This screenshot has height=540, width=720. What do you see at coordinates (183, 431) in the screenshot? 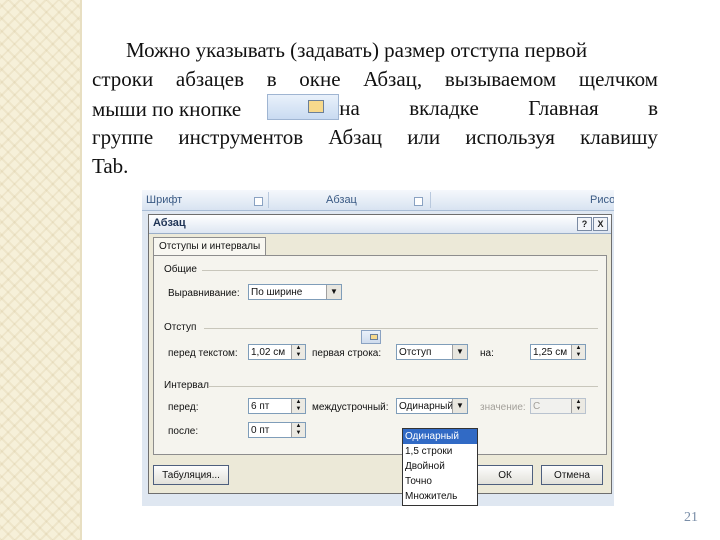
I see `spacing-after-label: после:` at bounding box center [183, 431].